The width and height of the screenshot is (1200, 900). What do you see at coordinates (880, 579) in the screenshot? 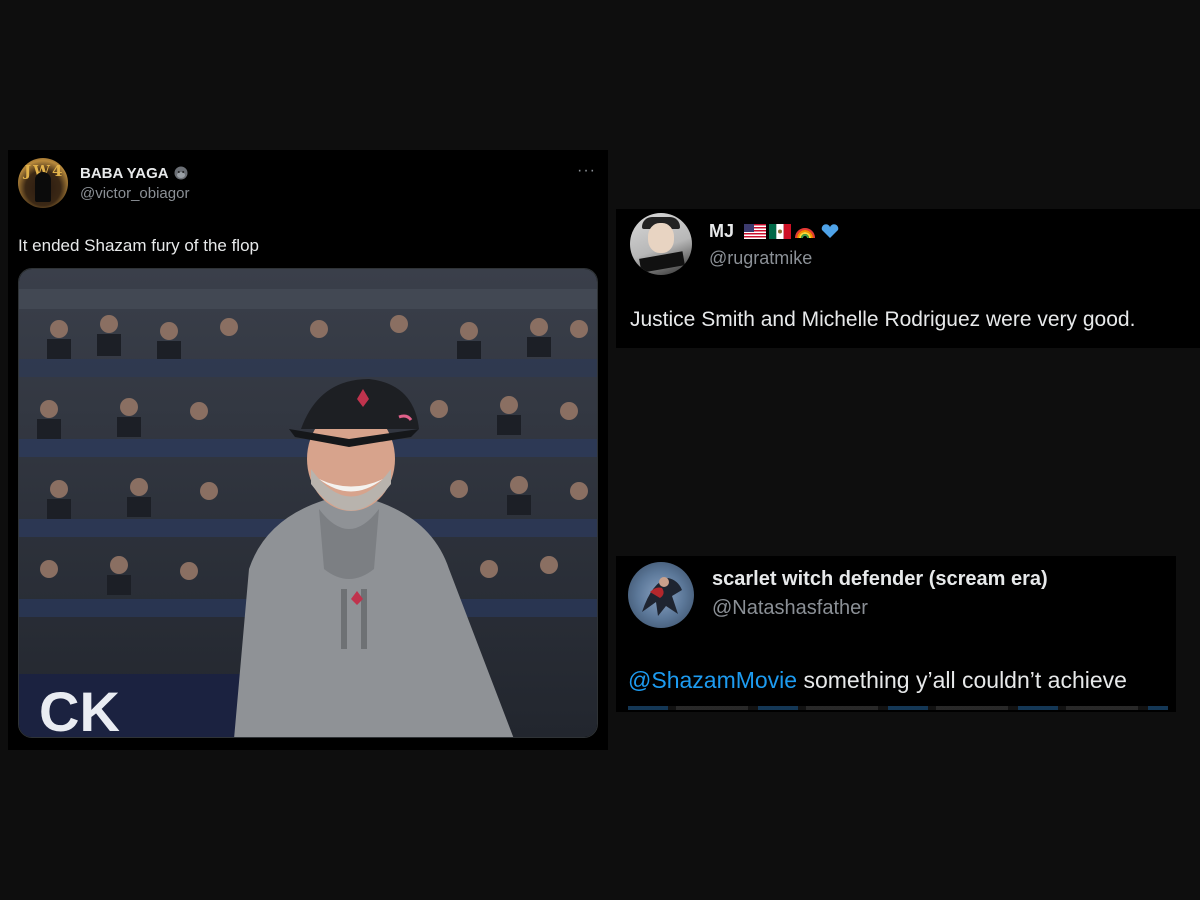
I see `display-name: scarlet witch defender (scream era)` at bounding box center [880, 579].